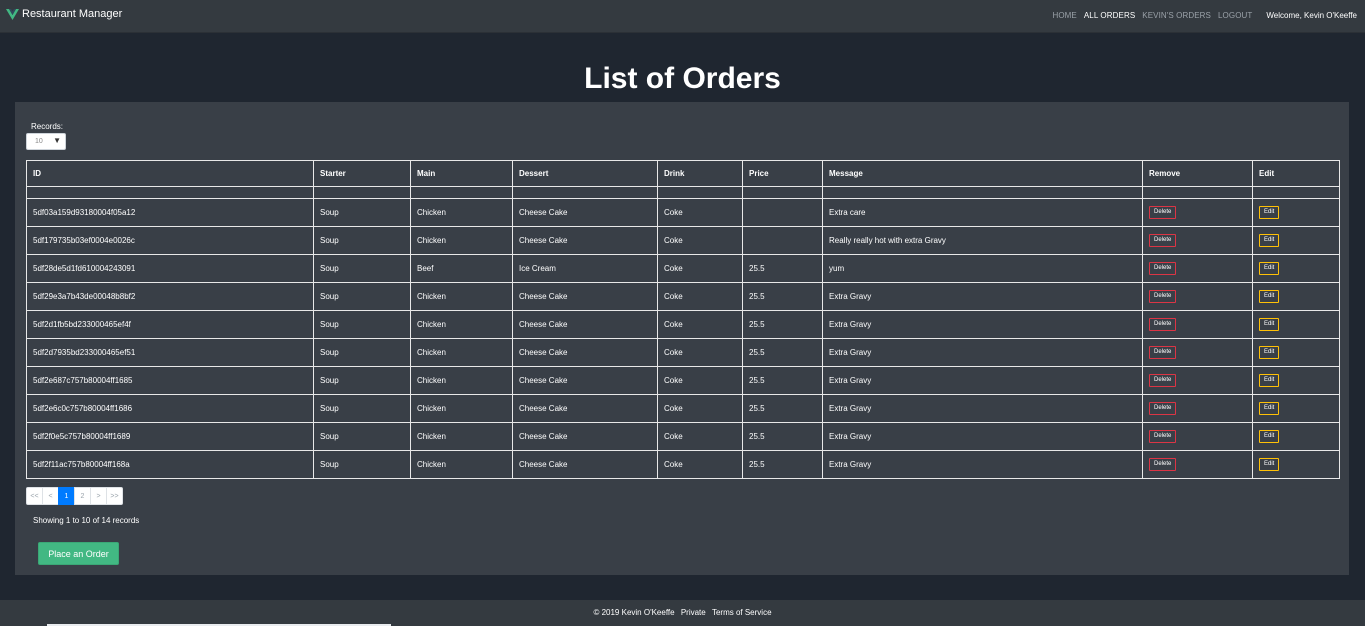  What do you see at coordinates (114, 496) in the screenshot?
I see `page-last: >>` at bounding box center [114, 496].